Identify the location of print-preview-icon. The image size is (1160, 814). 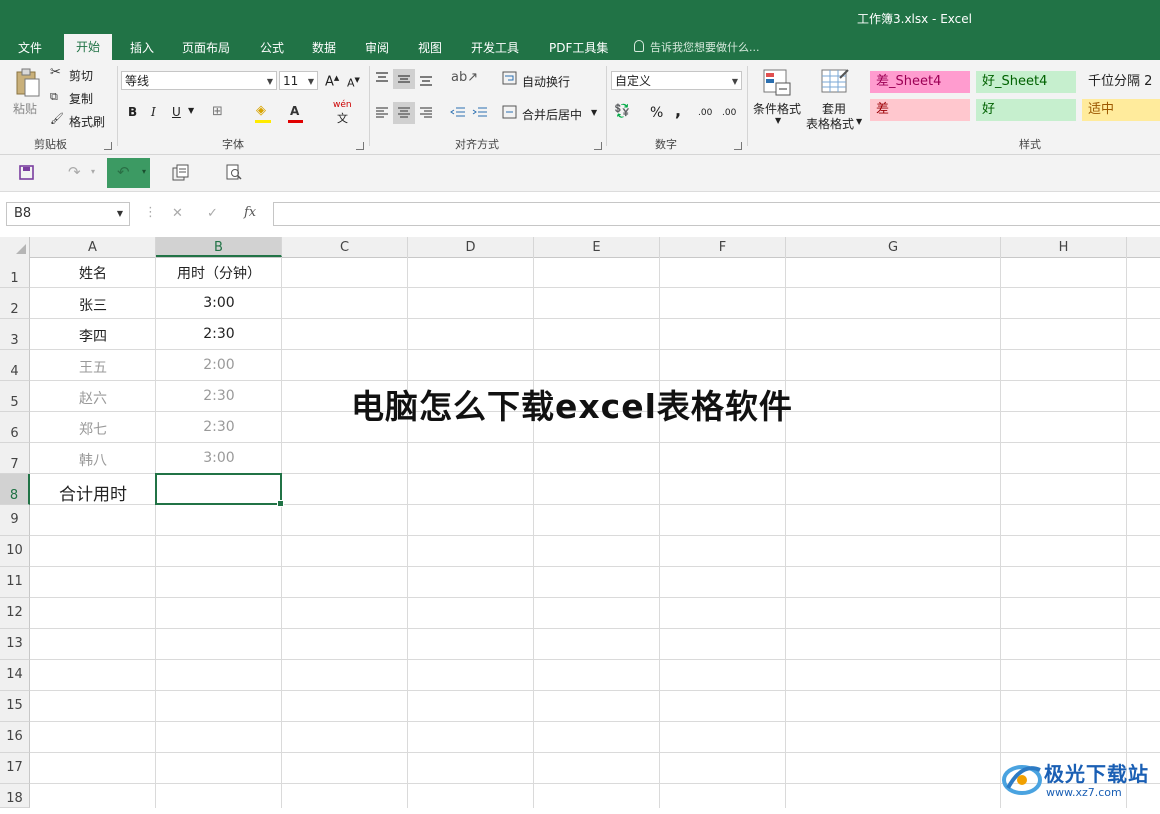
(234, 172).